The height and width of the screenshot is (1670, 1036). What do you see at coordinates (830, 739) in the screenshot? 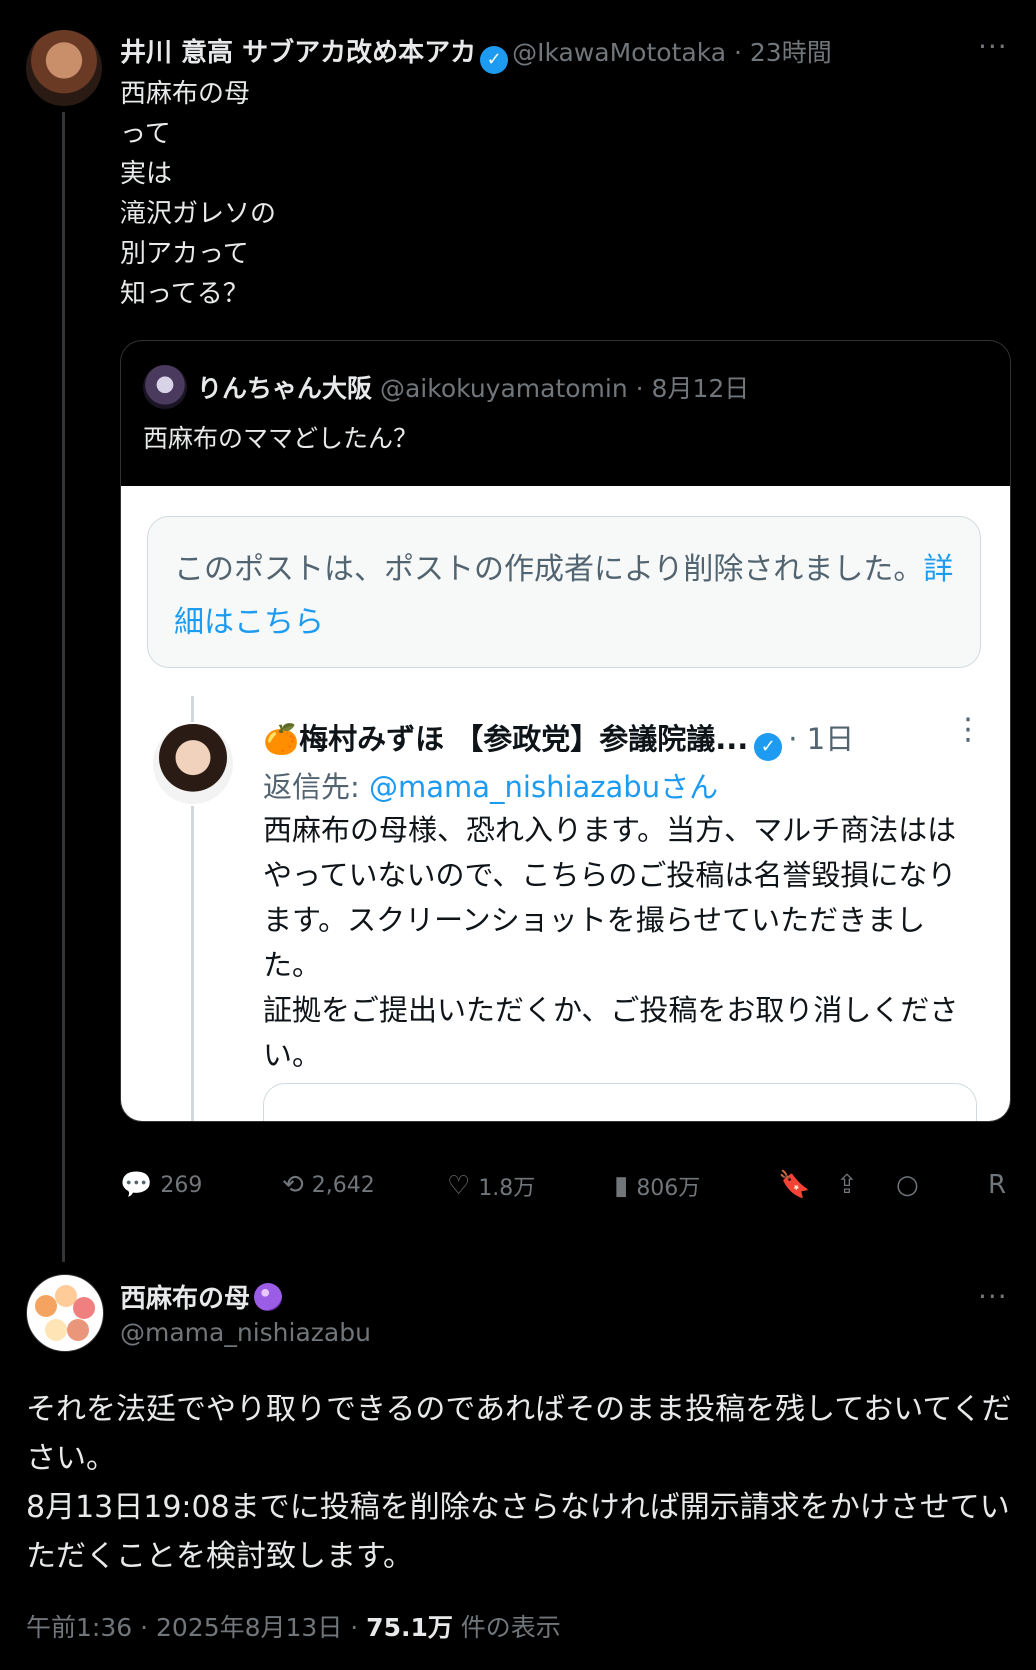
I see `screenshot-time: 1日` at bounding box center [830, 739].